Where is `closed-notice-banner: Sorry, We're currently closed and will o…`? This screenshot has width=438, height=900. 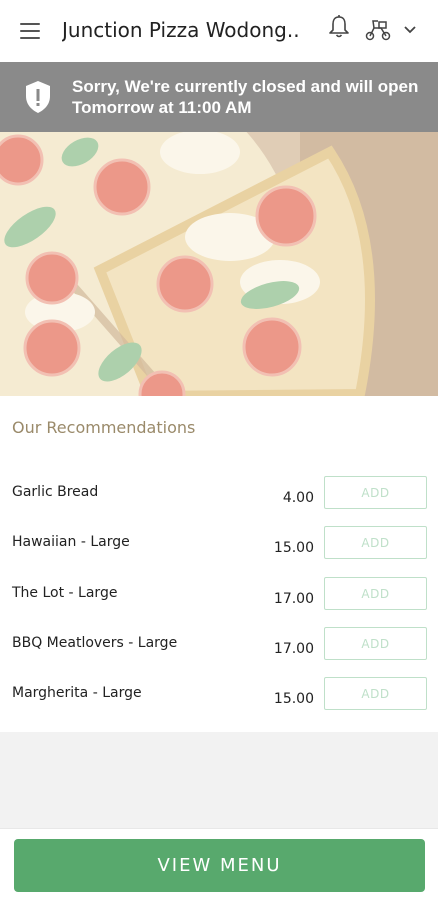 closed-notice-banner: Sorry, We're currently closed and will o… is located at coordinates (219, 97).